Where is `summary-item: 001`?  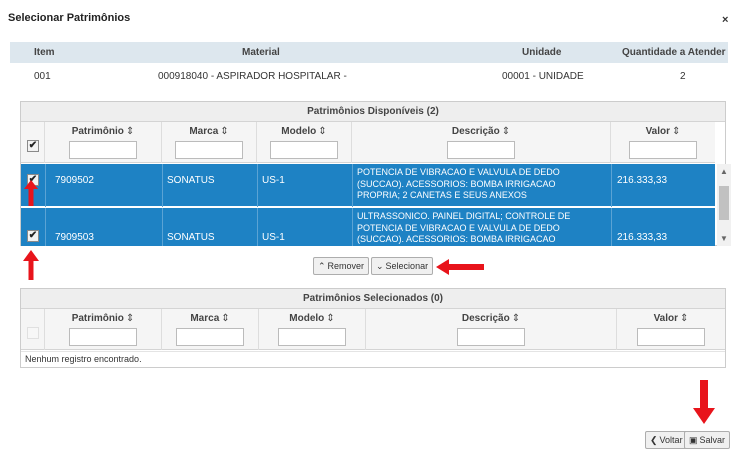
summary-item: 001 is located at coordinates (42, 76).